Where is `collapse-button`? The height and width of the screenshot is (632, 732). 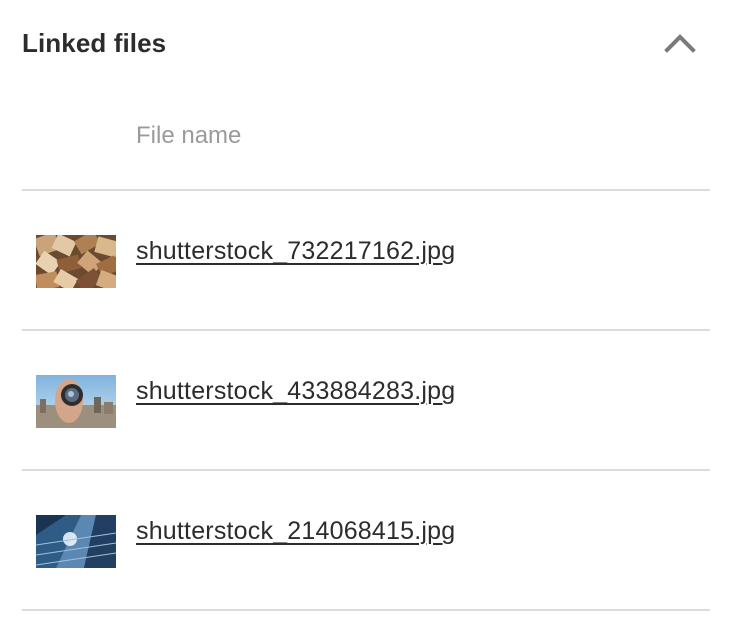 collapse-button is located at coordinates (680, 43).